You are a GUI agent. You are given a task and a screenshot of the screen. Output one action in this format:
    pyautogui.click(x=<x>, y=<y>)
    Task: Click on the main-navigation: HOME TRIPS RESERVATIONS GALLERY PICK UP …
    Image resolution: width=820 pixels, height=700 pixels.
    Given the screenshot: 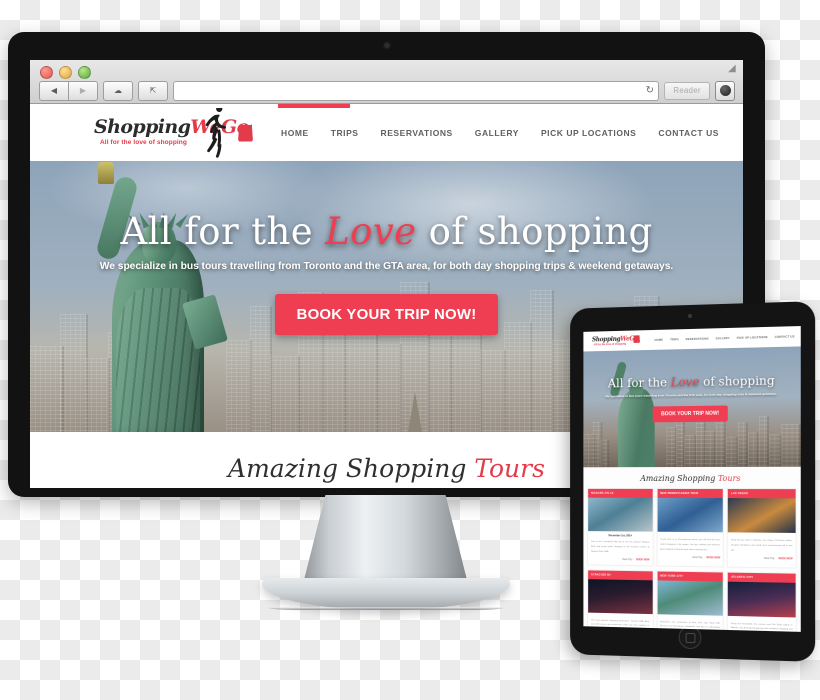 What is the action you would take?
    pyautogui.click(x=500, y=133)
    